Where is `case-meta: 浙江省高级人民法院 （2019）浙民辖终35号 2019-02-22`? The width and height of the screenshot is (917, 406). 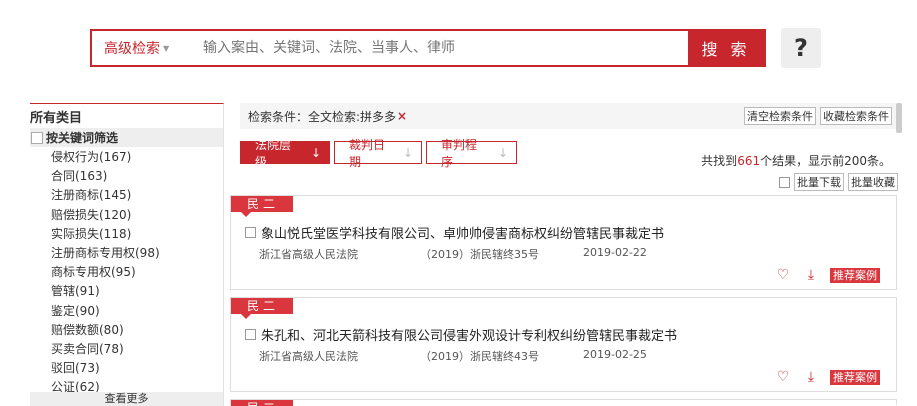 case-meta: 浙江省高级人民法院 （2019）浙民辖终35号 2019-02-22 is located at coordinates (453, 254).